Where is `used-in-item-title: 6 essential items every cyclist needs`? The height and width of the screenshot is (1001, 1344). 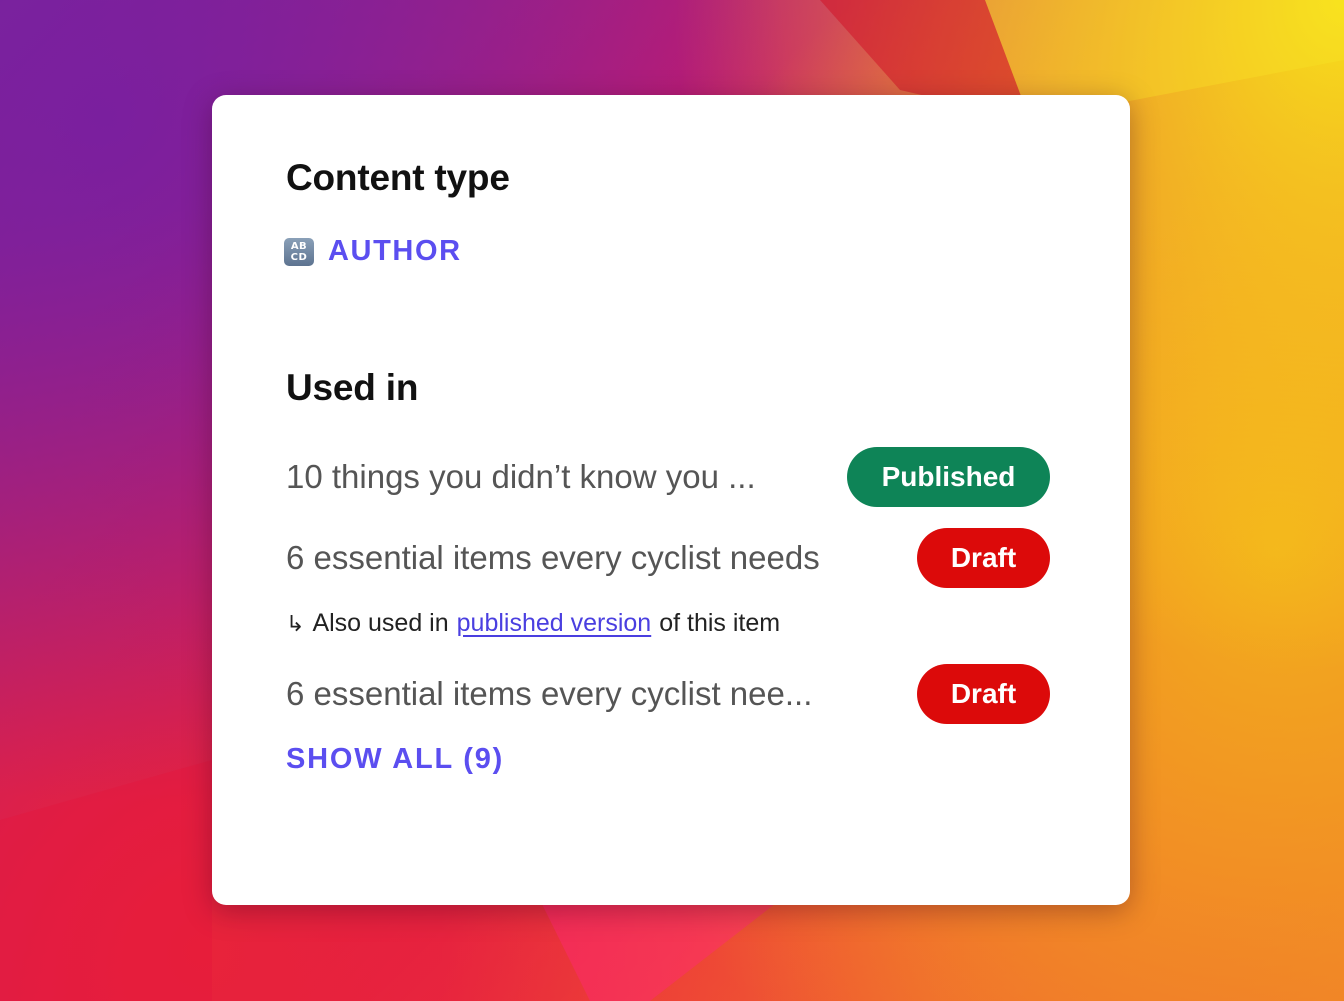
used-in-item-title: 6 essential items every cyclist needs is located at coordinates (553, 558).